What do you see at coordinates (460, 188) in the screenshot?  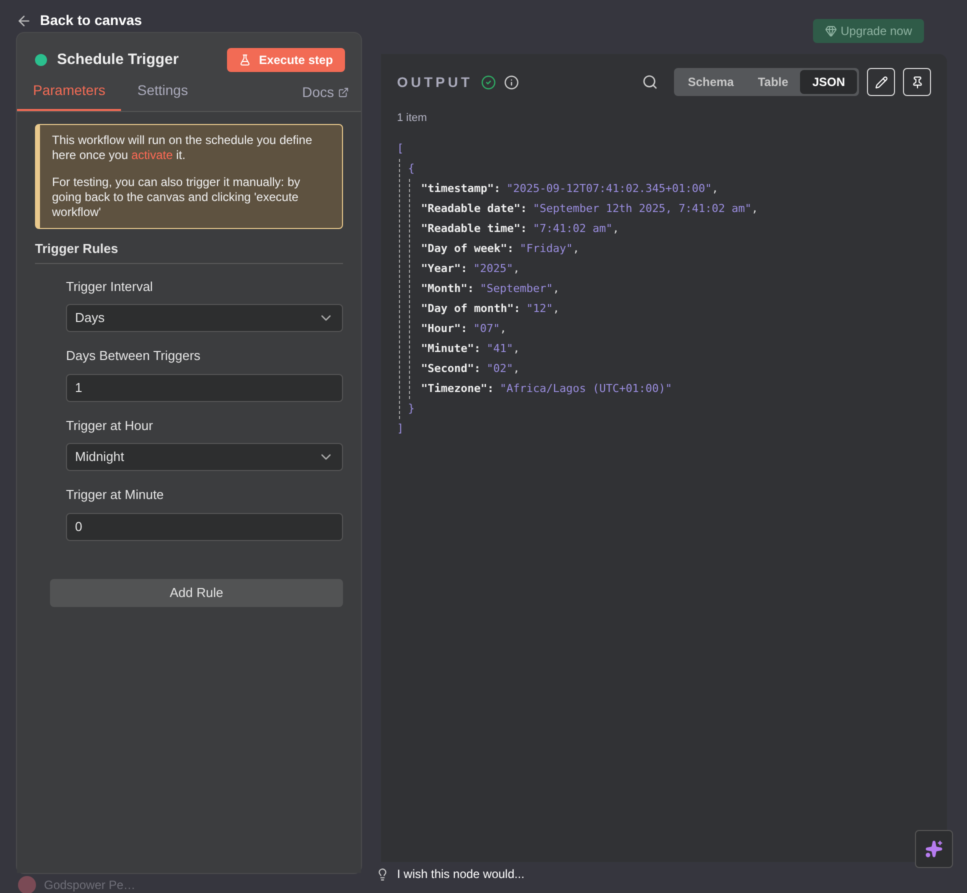 I see `json-key: "timestamp":` at bounding box center [460, 188].